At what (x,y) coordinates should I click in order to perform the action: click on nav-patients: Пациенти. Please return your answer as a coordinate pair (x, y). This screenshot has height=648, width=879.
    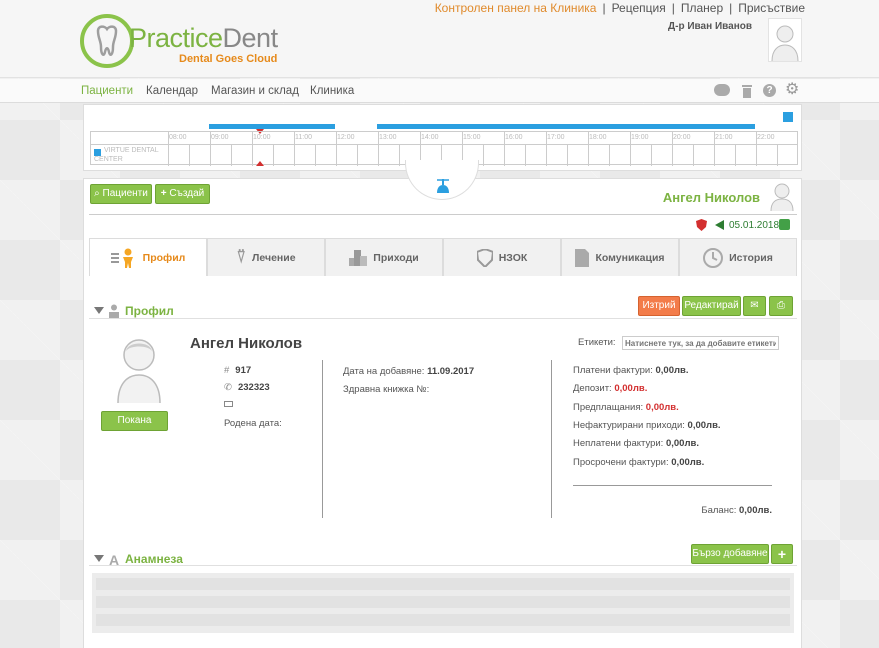
    Looking at the image, I should click on (107, 91).